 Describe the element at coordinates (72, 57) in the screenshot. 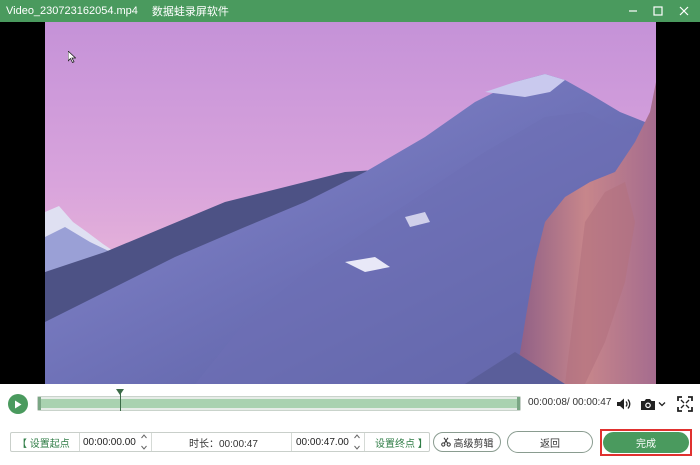

I see `mouse-cursor-icon` at that location.